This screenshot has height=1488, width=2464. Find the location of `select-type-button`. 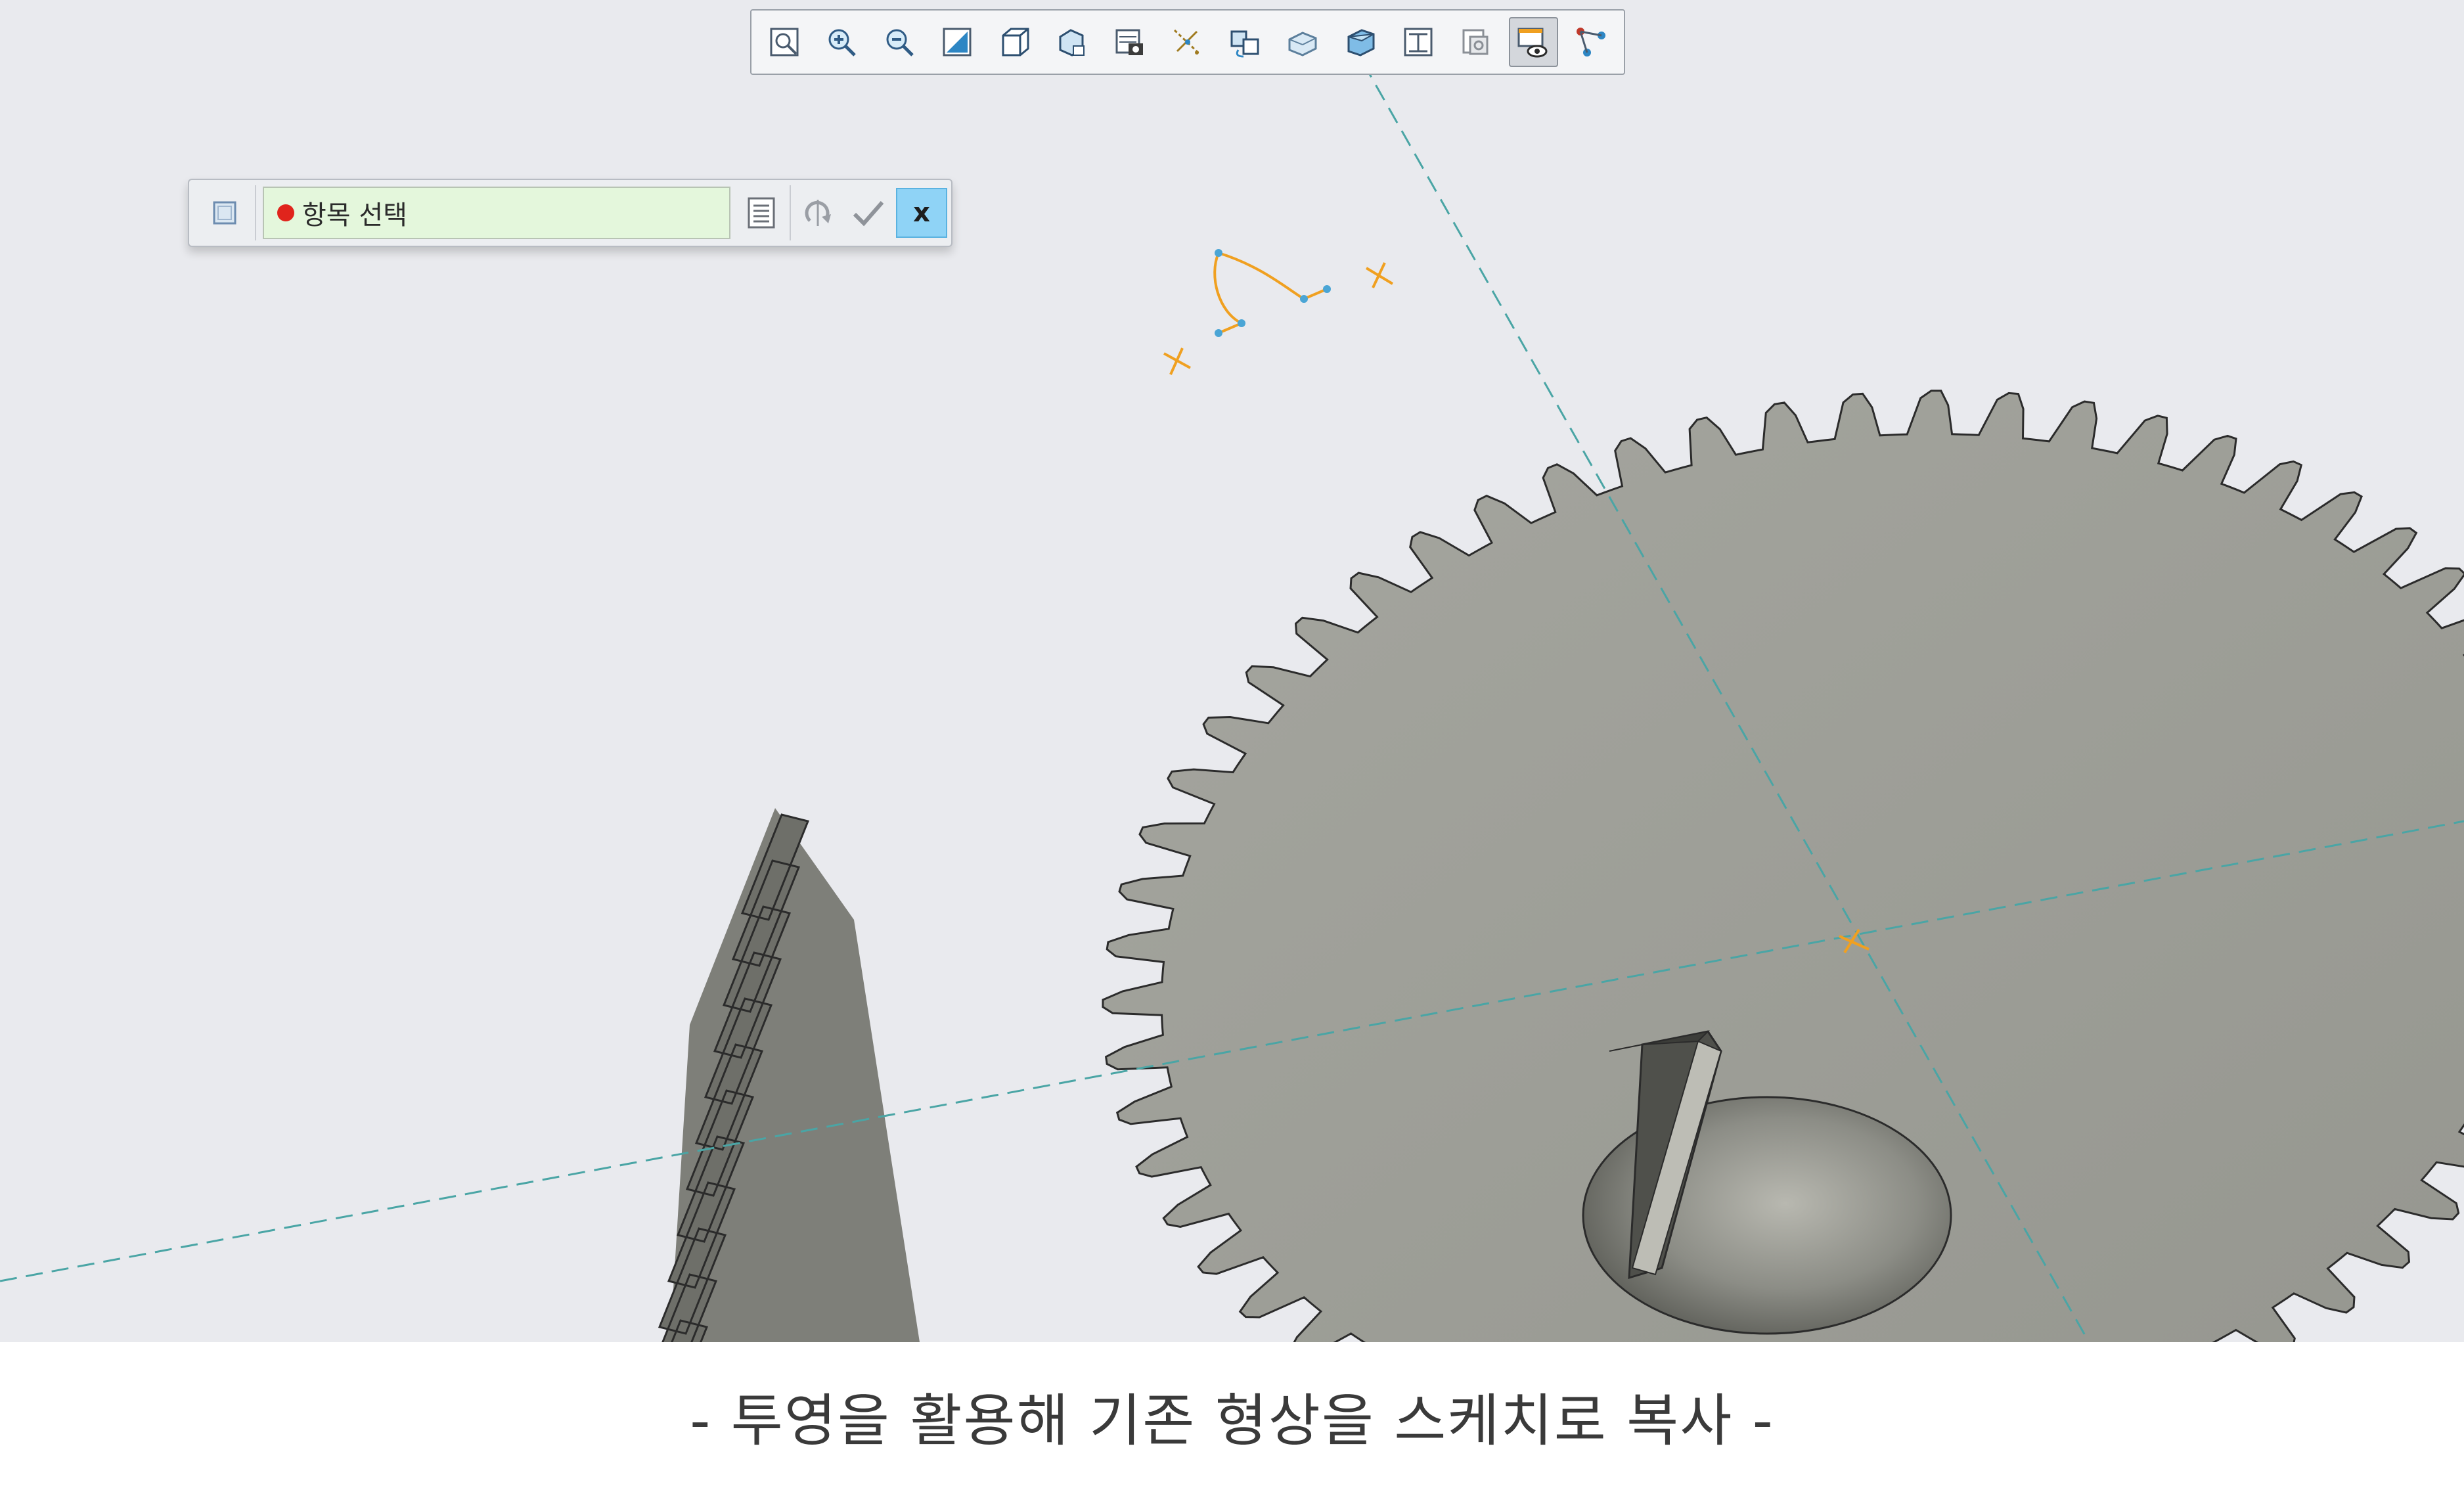

select-type-button is located at coordinates (224, 213).